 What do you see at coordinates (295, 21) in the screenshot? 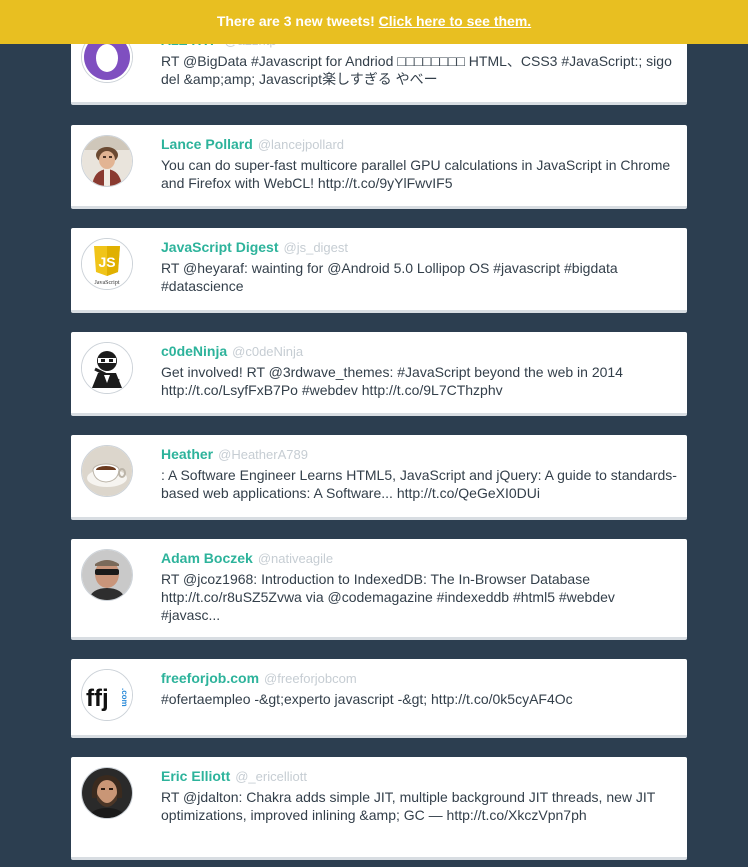
I see `new-tweets-message: There are 3 new tweets!` at bounding box center [295, 21].